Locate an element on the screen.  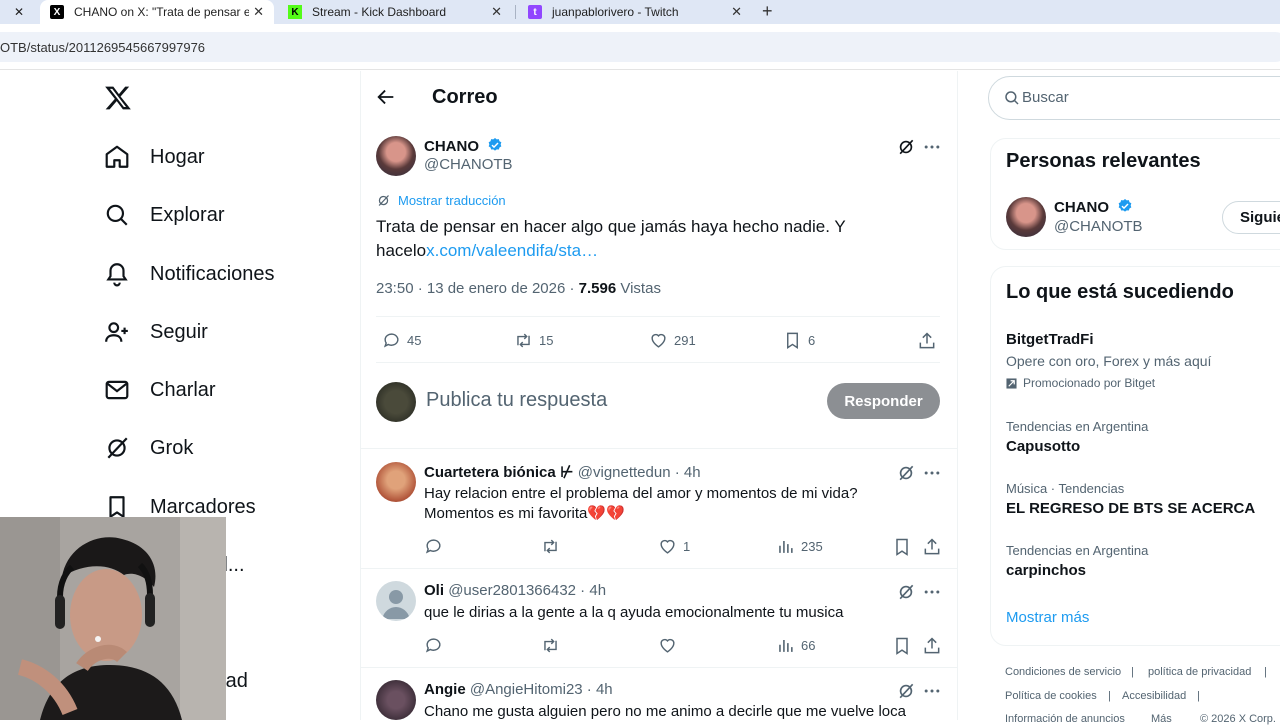
envelope-icon is located at coordinates (117, 390).